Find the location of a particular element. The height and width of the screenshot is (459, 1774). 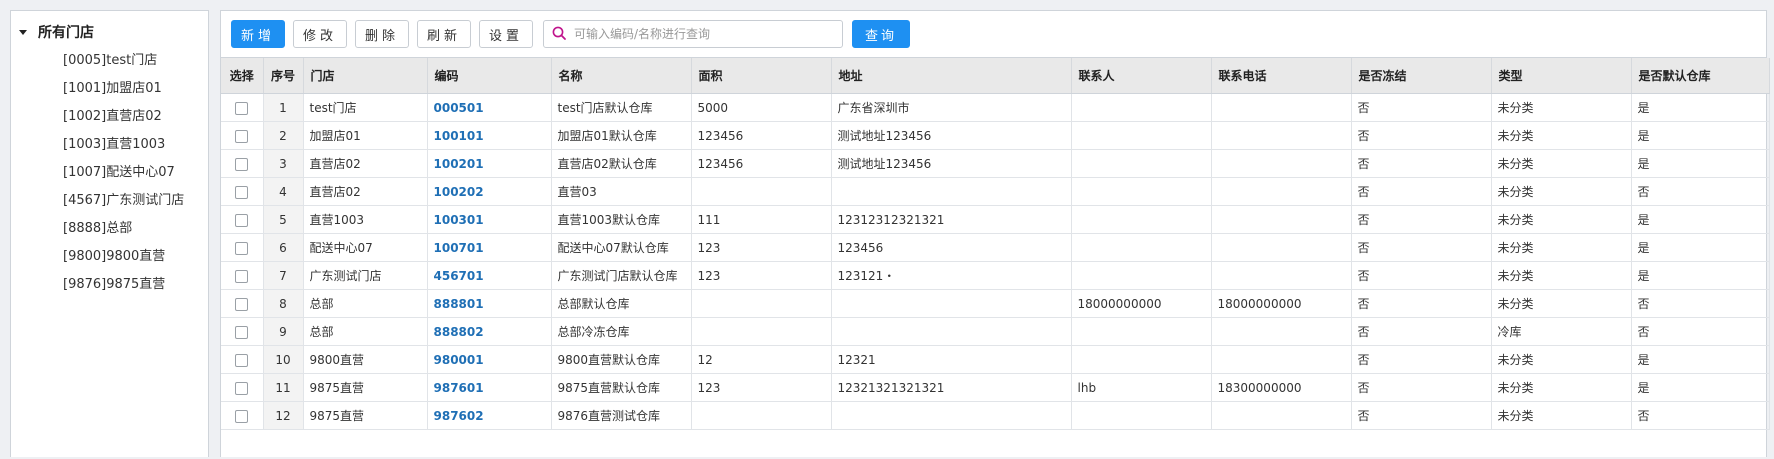

column-header-code: 编码 is located at coordinates (489, 76).